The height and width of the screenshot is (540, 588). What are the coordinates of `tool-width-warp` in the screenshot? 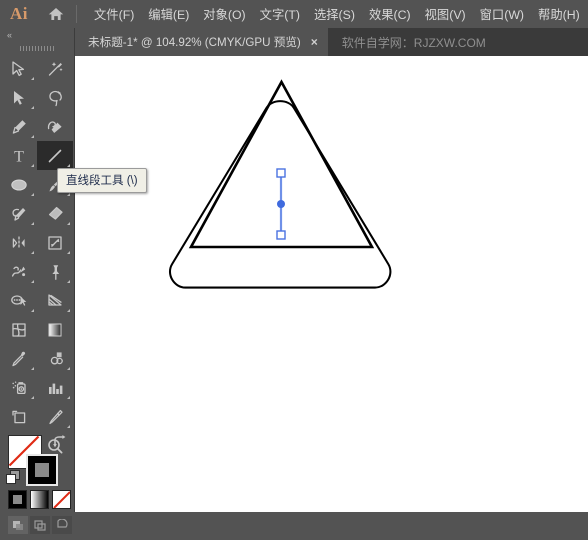 It's located at (19, 271).